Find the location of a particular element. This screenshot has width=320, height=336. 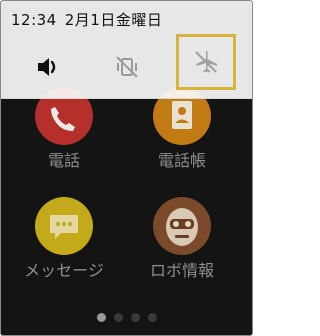

volume-toggle is located at coordinates (48, 67).